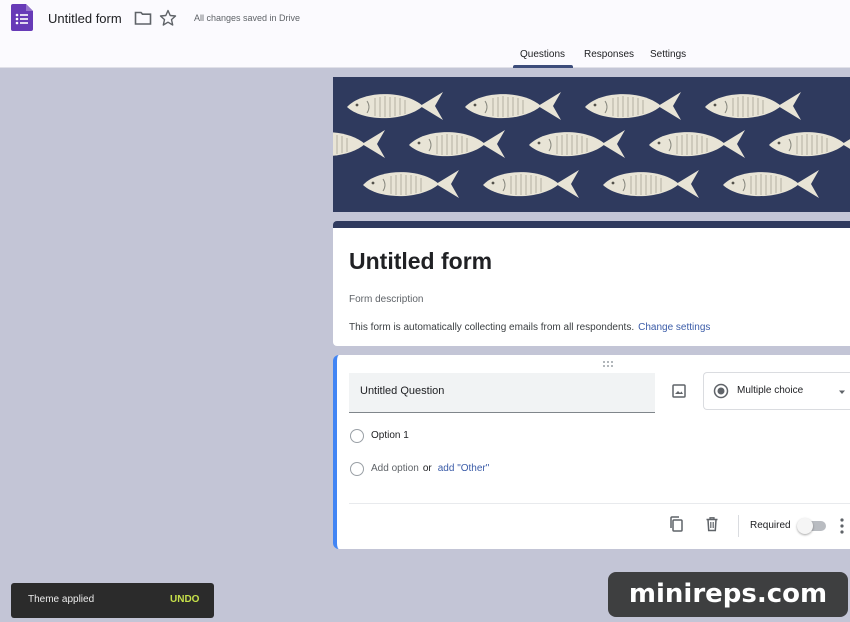 The height and width of the screenshot is (622, 850). I want to click on add-option-button: Add option, so click(395, 468).